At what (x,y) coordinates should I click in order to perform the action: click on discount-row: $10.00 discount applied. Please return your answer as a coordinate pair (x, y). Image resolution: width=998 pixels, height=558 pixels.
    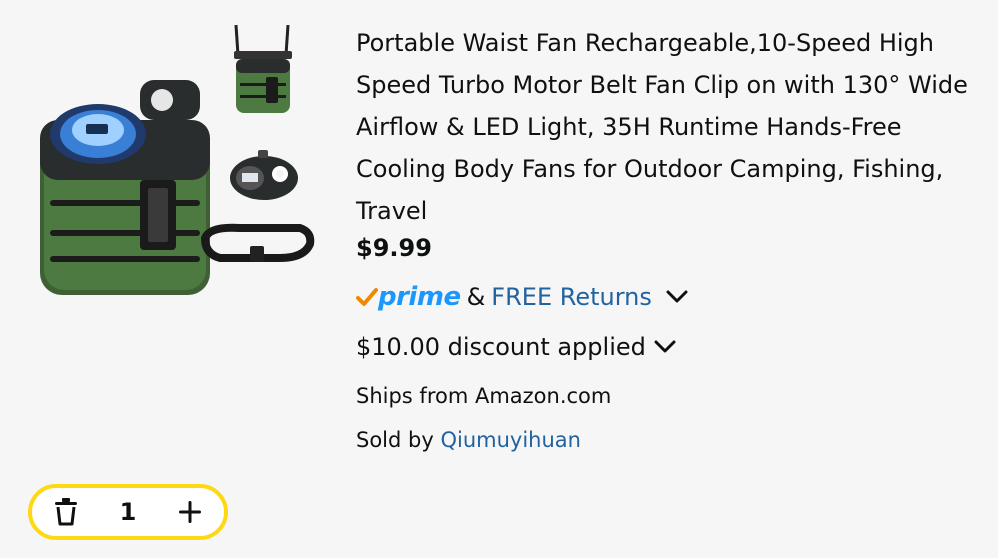
    Looking at the image, I should click on (516, 347).